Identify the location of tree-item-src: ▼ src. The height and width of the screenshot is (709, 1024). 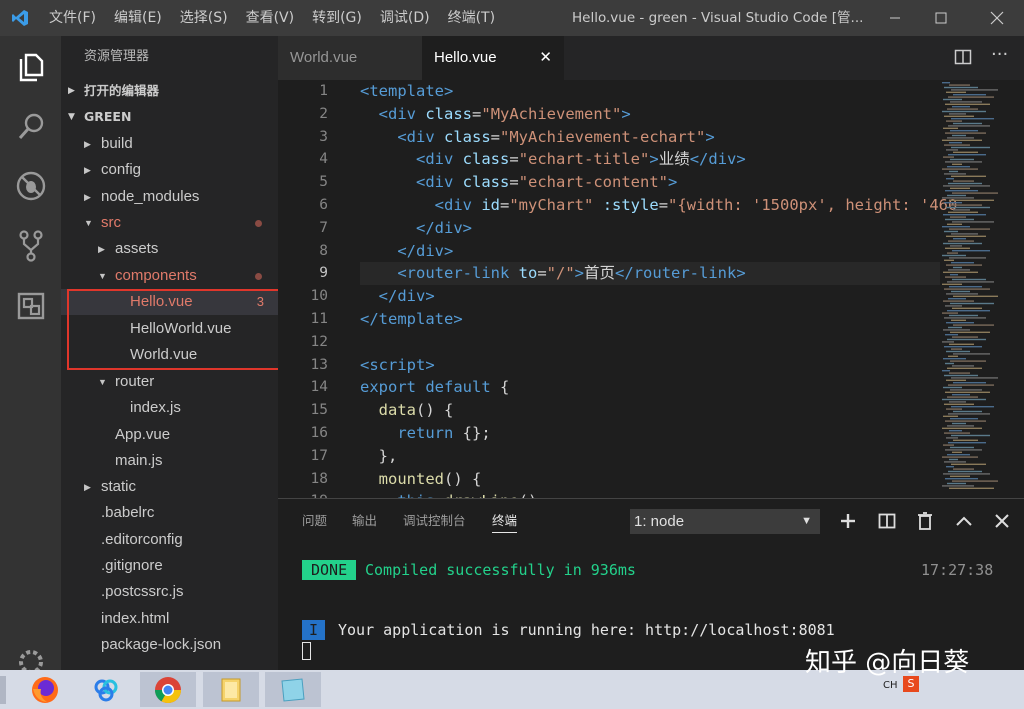
(169, 223).